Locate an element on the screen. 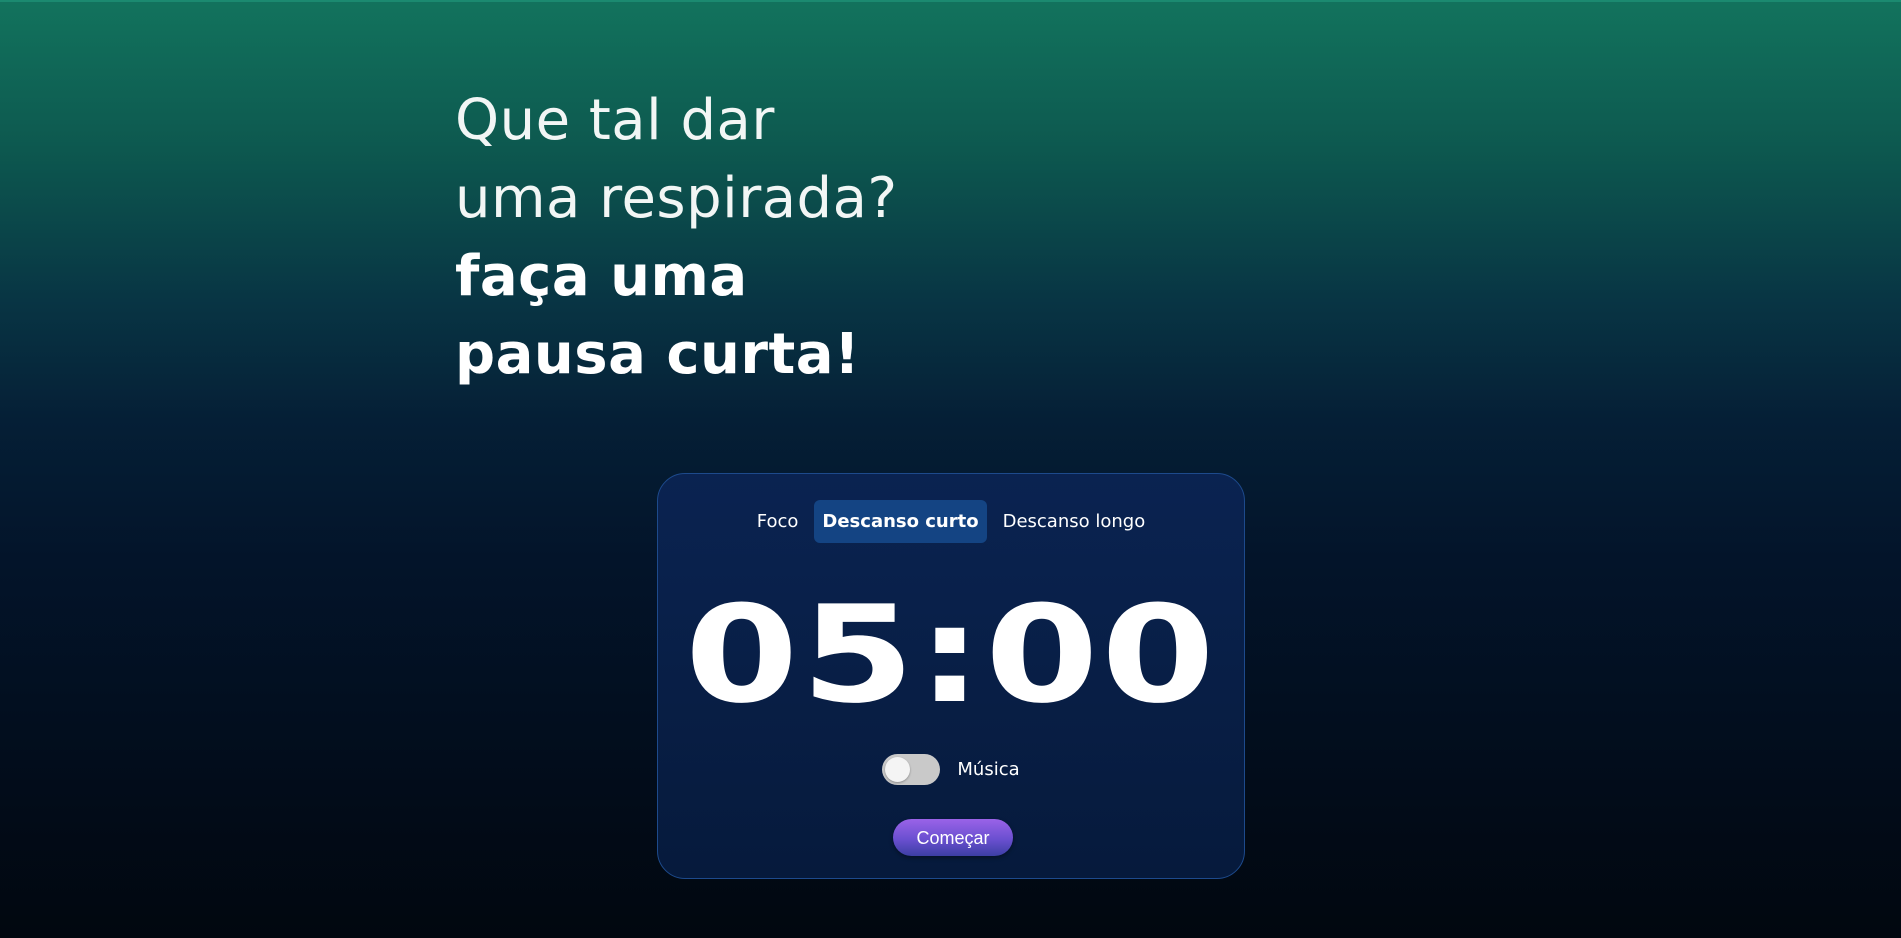 The width and height of the screenshot is (1901, 938). headline-line-4: pausa curta! is located at coordinates (658, 354).